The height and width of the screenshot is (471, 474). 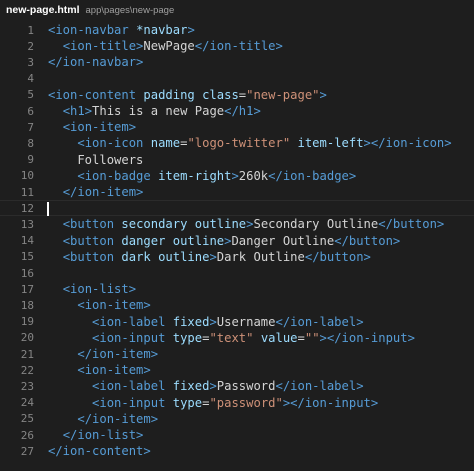 I want to click on line-number: 10, so click(x=27, y=176).